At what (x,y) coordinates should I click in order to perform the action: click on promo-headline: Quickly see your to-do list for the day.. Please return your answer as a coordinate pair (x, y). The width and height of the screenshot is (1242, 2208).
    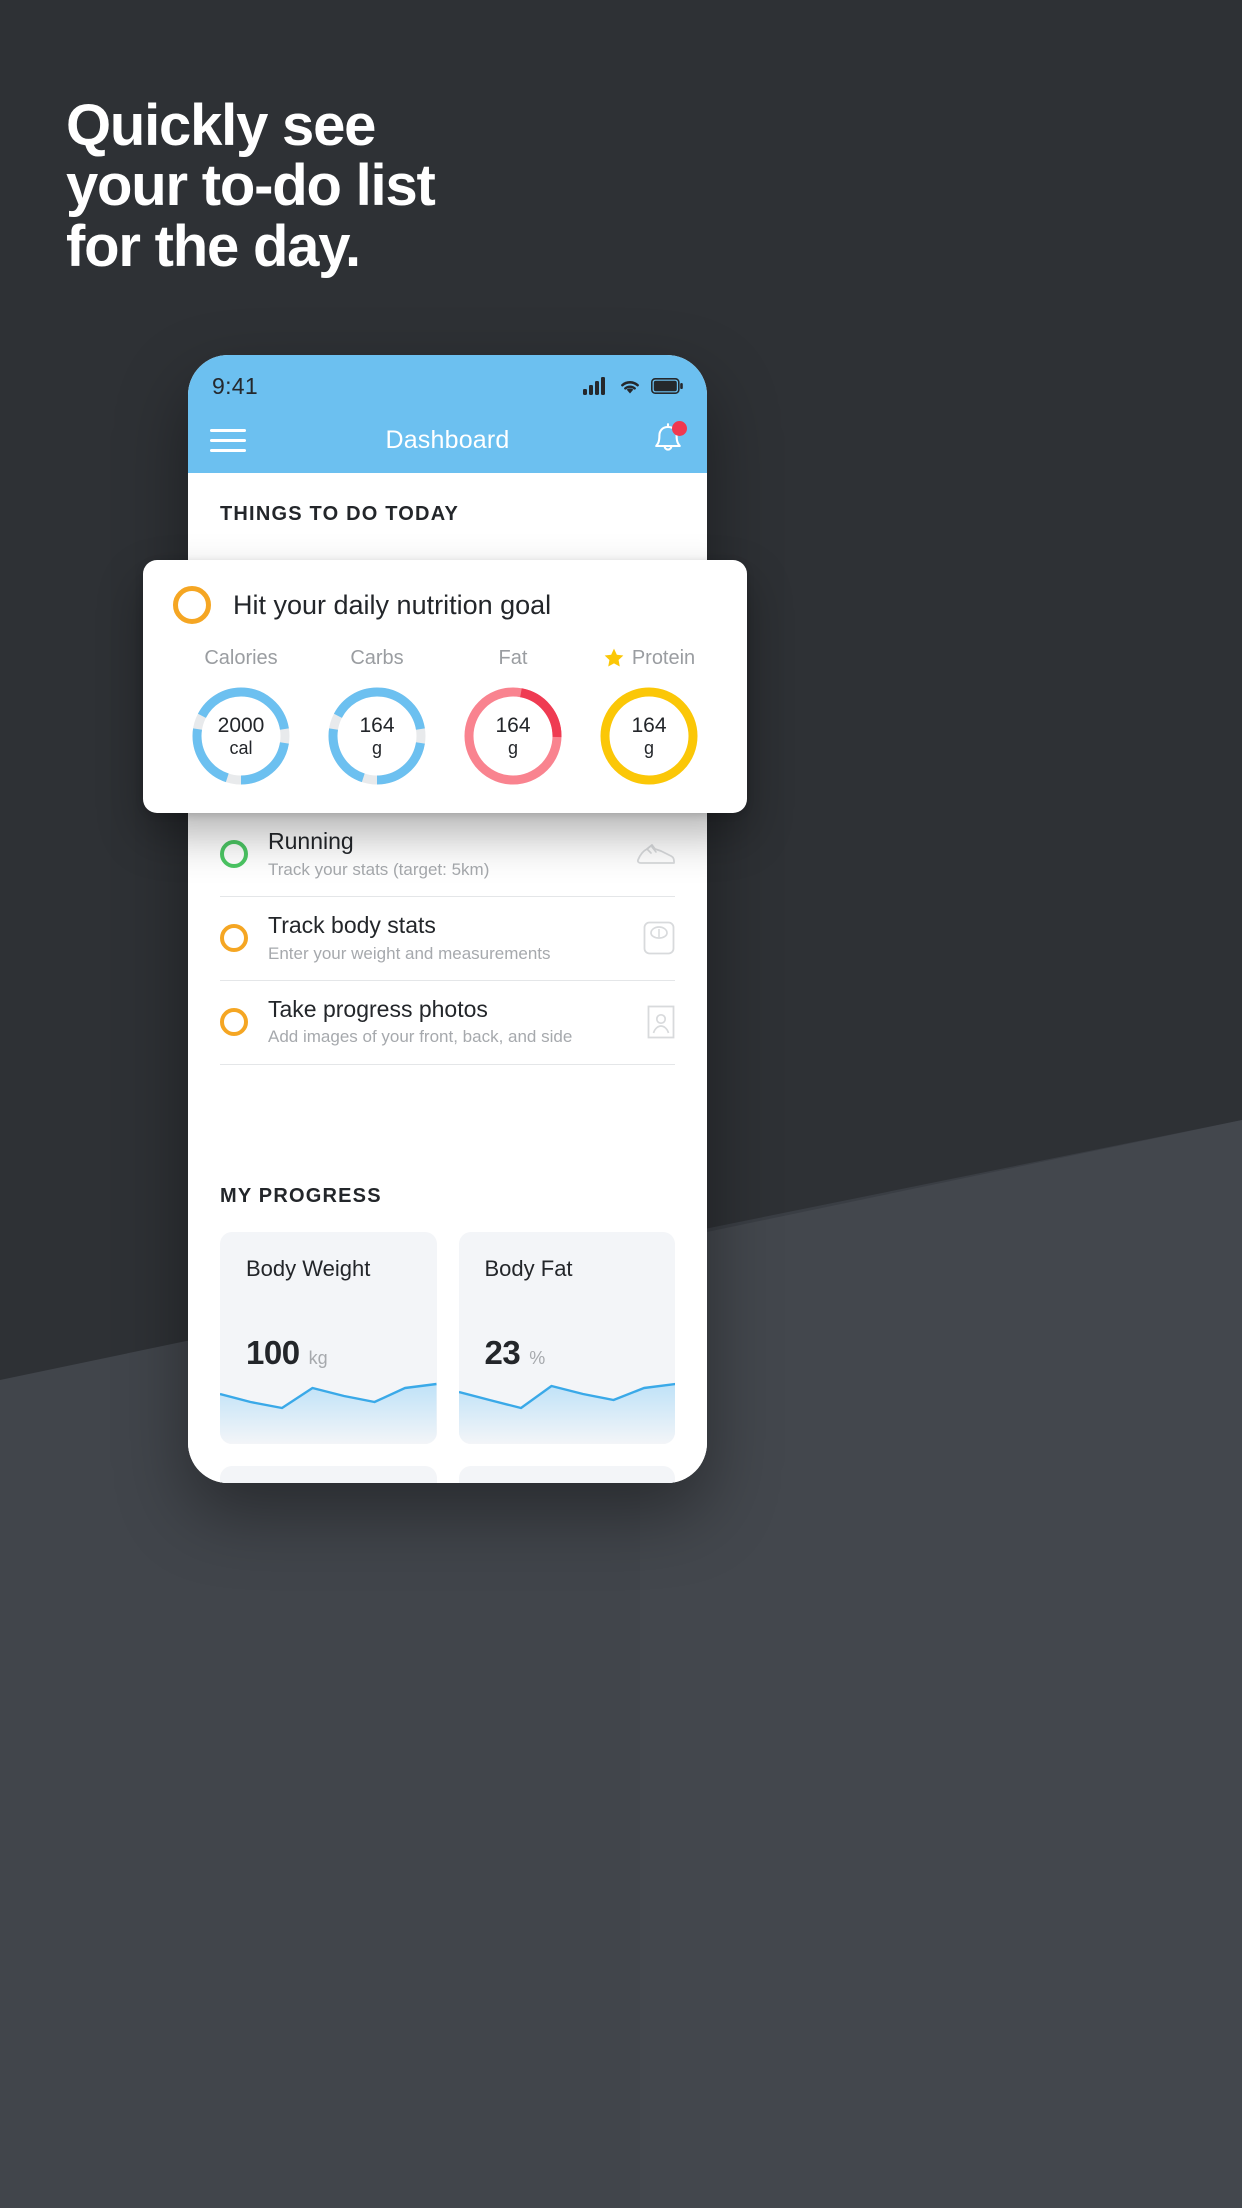
    Looking at the image, I should click on (251, 186).